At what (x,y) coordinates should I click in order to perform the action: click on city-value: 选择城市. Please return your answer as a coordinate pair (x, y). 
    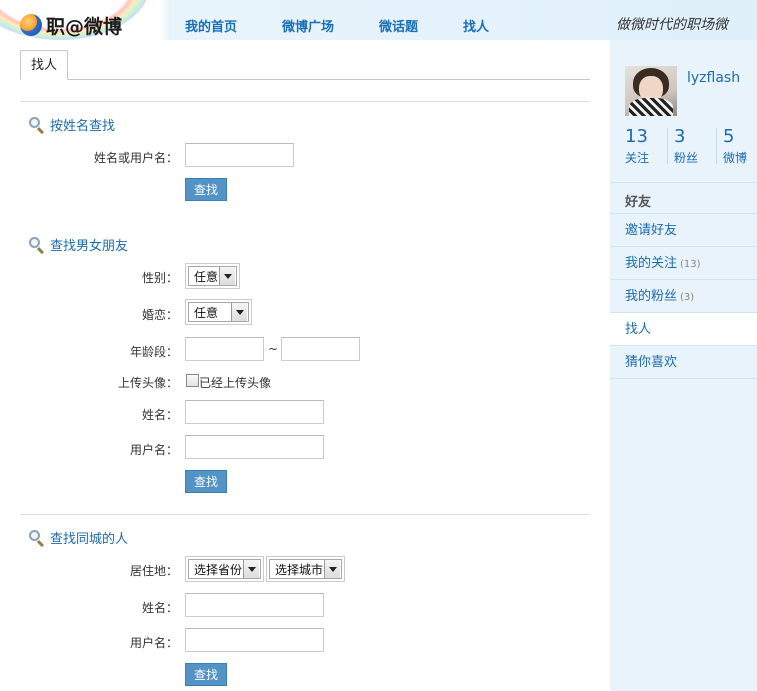
    Looking at the image, I should click on (299, 569).